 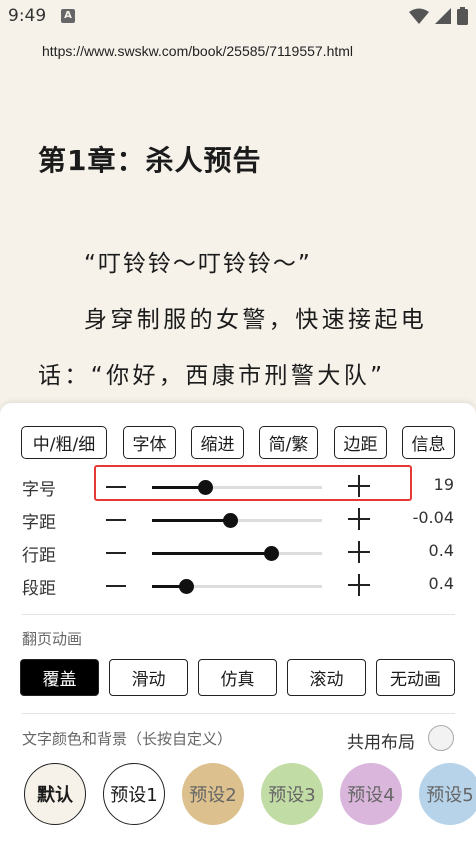 What do you see at coordinates (237, 677) in the screenshot?
I see `anim-simulation-button: 仿真` at bounding box center [237, 677].